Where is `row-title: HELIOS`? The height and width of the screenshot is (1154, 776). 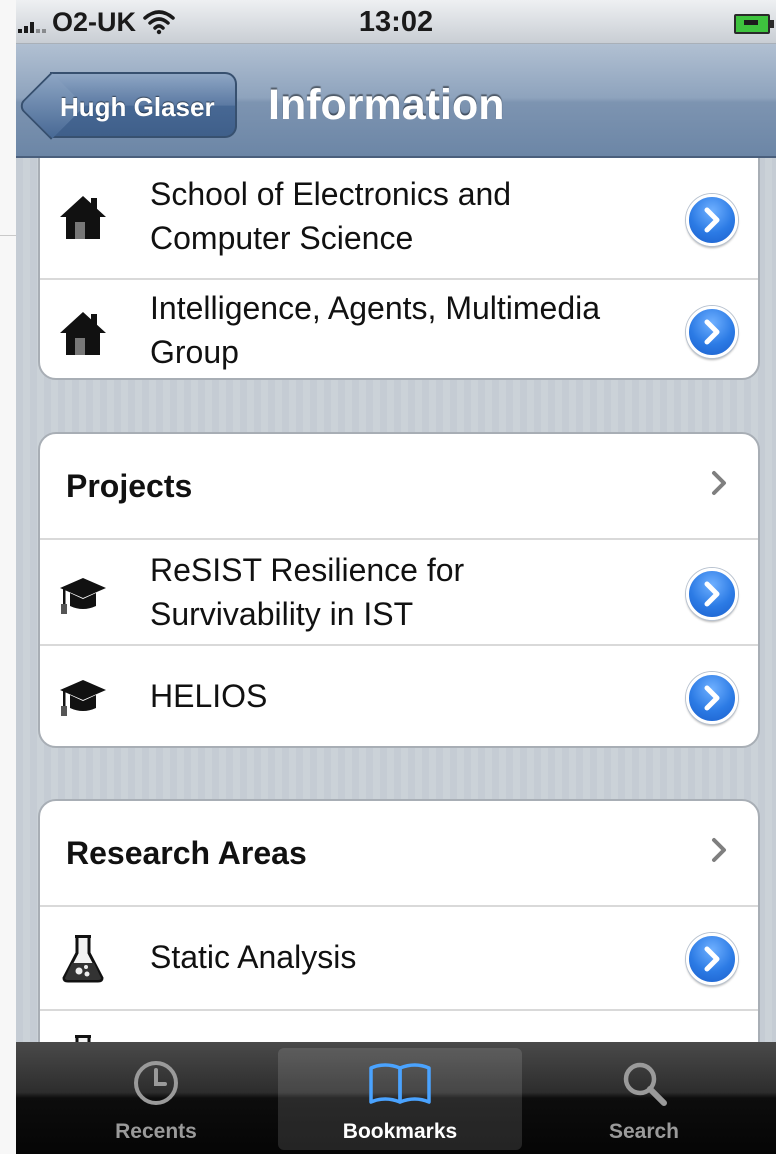 row-title: HELIOS is located at coordinates (209, 696).